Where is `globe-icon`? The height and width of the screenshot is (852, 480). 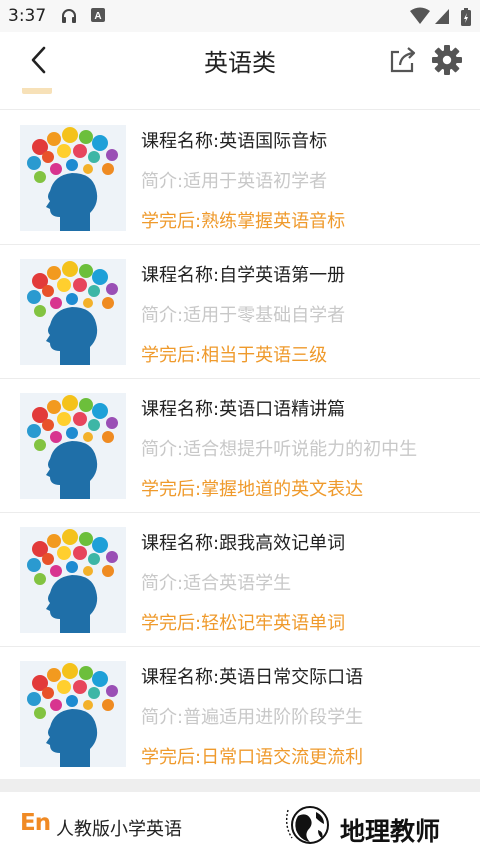
globe-icon is located at coordinates (307, 825).